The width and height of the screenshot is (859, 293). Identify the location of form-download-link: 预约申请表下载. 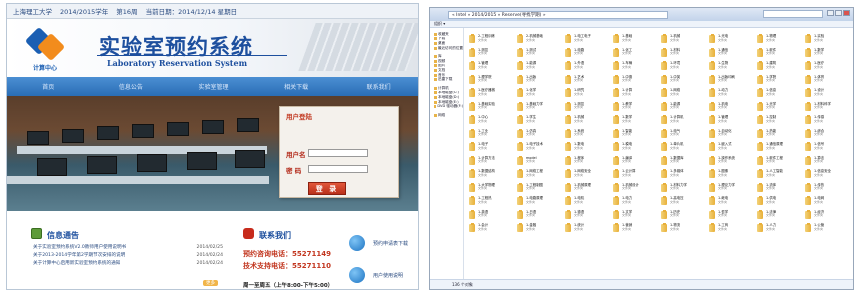
(390, 243).